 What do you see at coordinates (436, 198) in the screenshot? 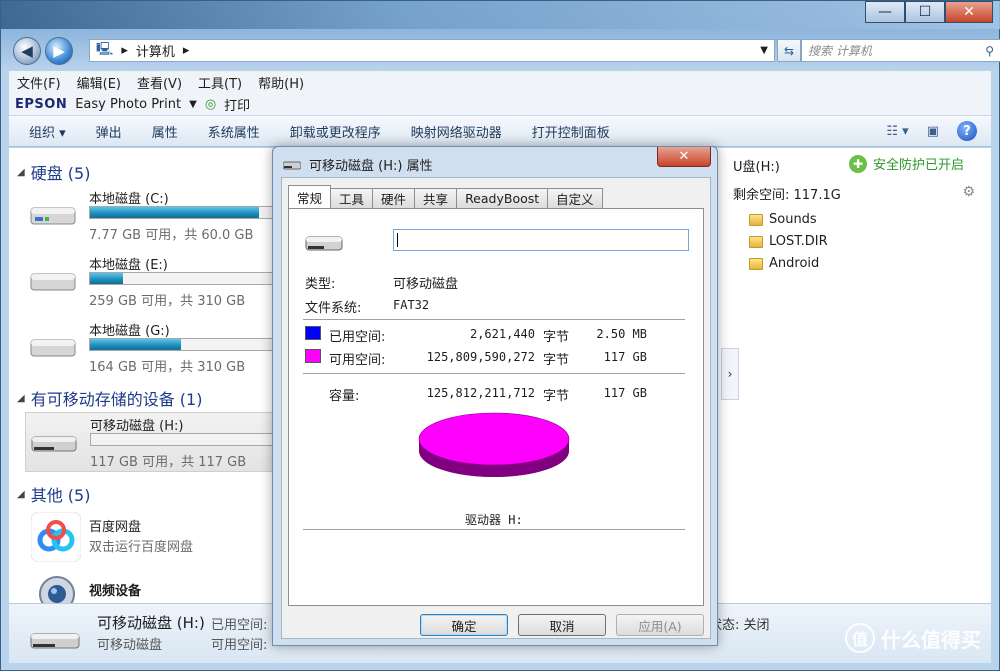
I see `tab-sharing: 共享` at bounding box center [436, 198].